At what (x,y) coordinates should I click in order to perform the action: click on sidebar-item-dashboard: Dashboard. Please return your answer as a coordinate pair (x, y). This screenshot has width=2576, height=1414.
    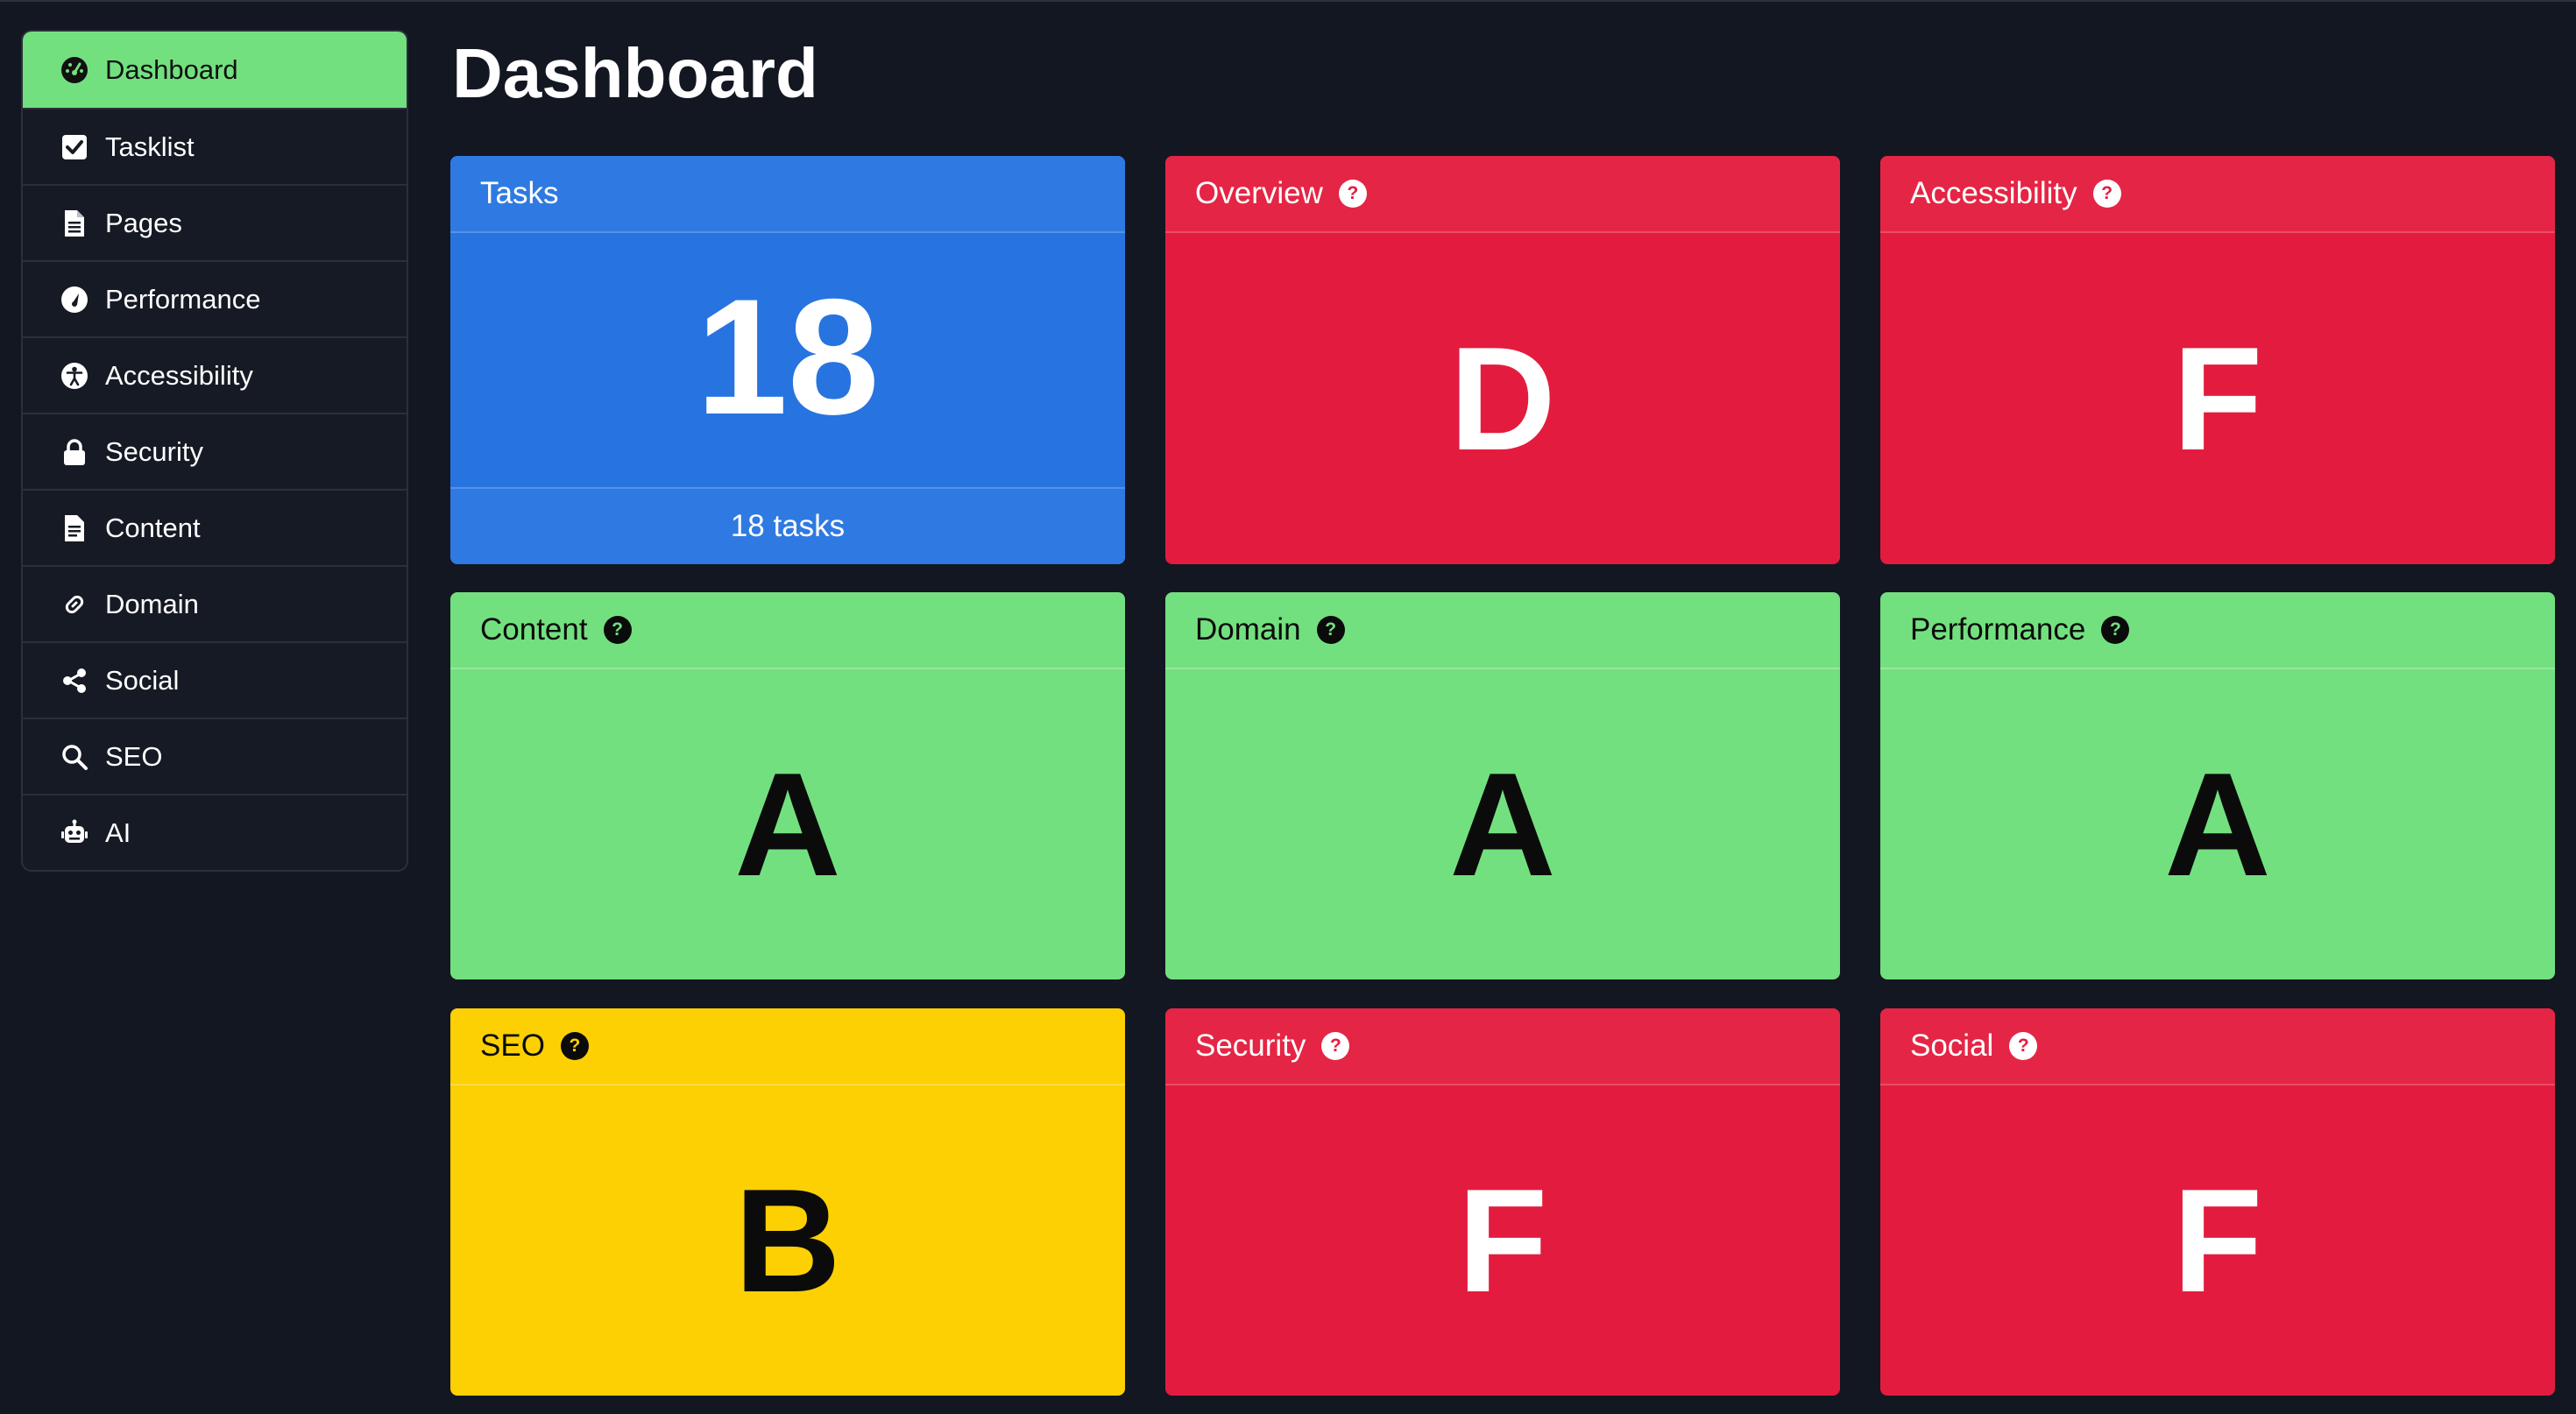
    Looking at the image, I should click on (215, 70).